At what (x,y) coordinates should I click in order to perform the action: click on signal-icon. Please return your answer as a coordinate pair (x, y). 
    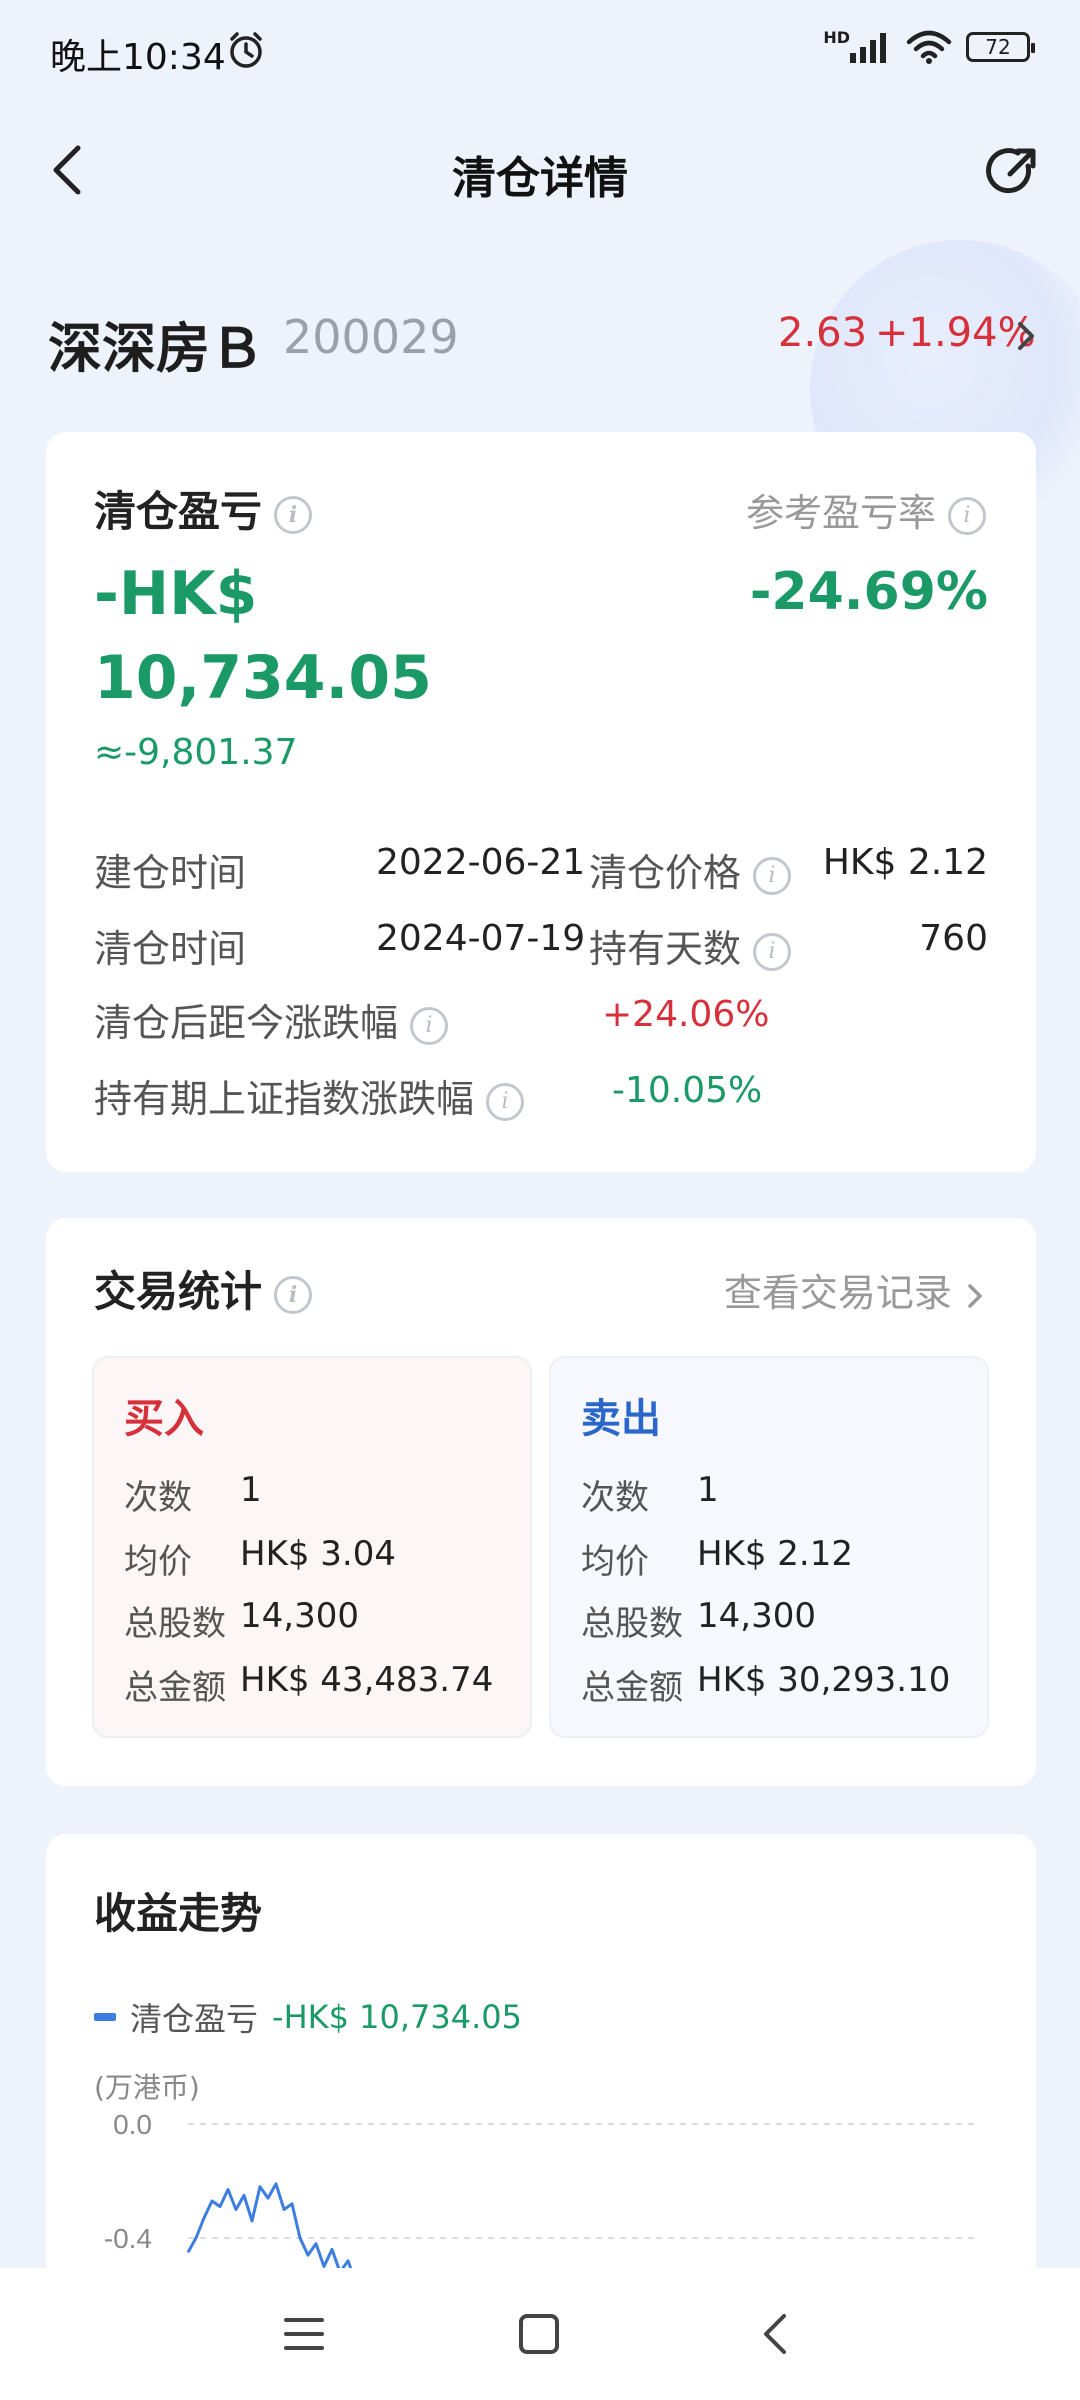
    Looking at the image, I should click on (868, 48).